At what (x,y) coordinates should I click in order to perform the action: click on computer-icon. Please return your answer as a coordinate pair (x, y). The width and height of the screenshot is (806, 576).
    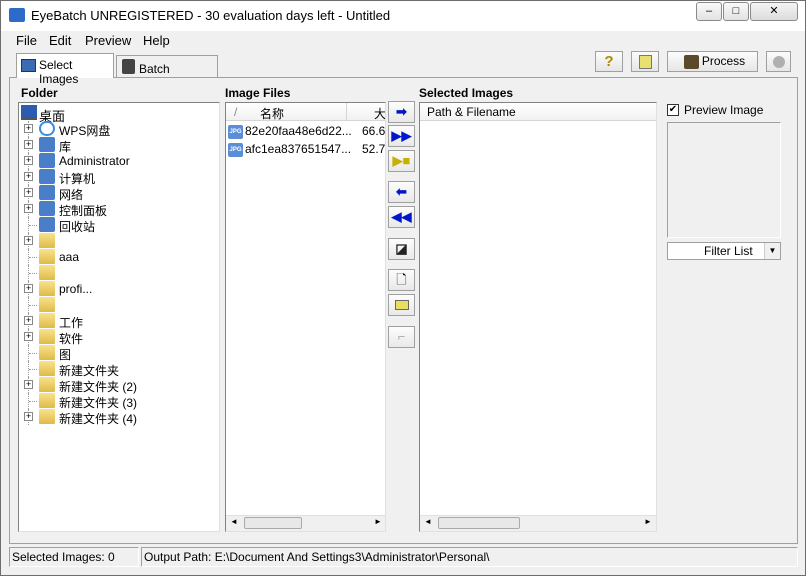
    Looking at the image, I should click on (47, 176).